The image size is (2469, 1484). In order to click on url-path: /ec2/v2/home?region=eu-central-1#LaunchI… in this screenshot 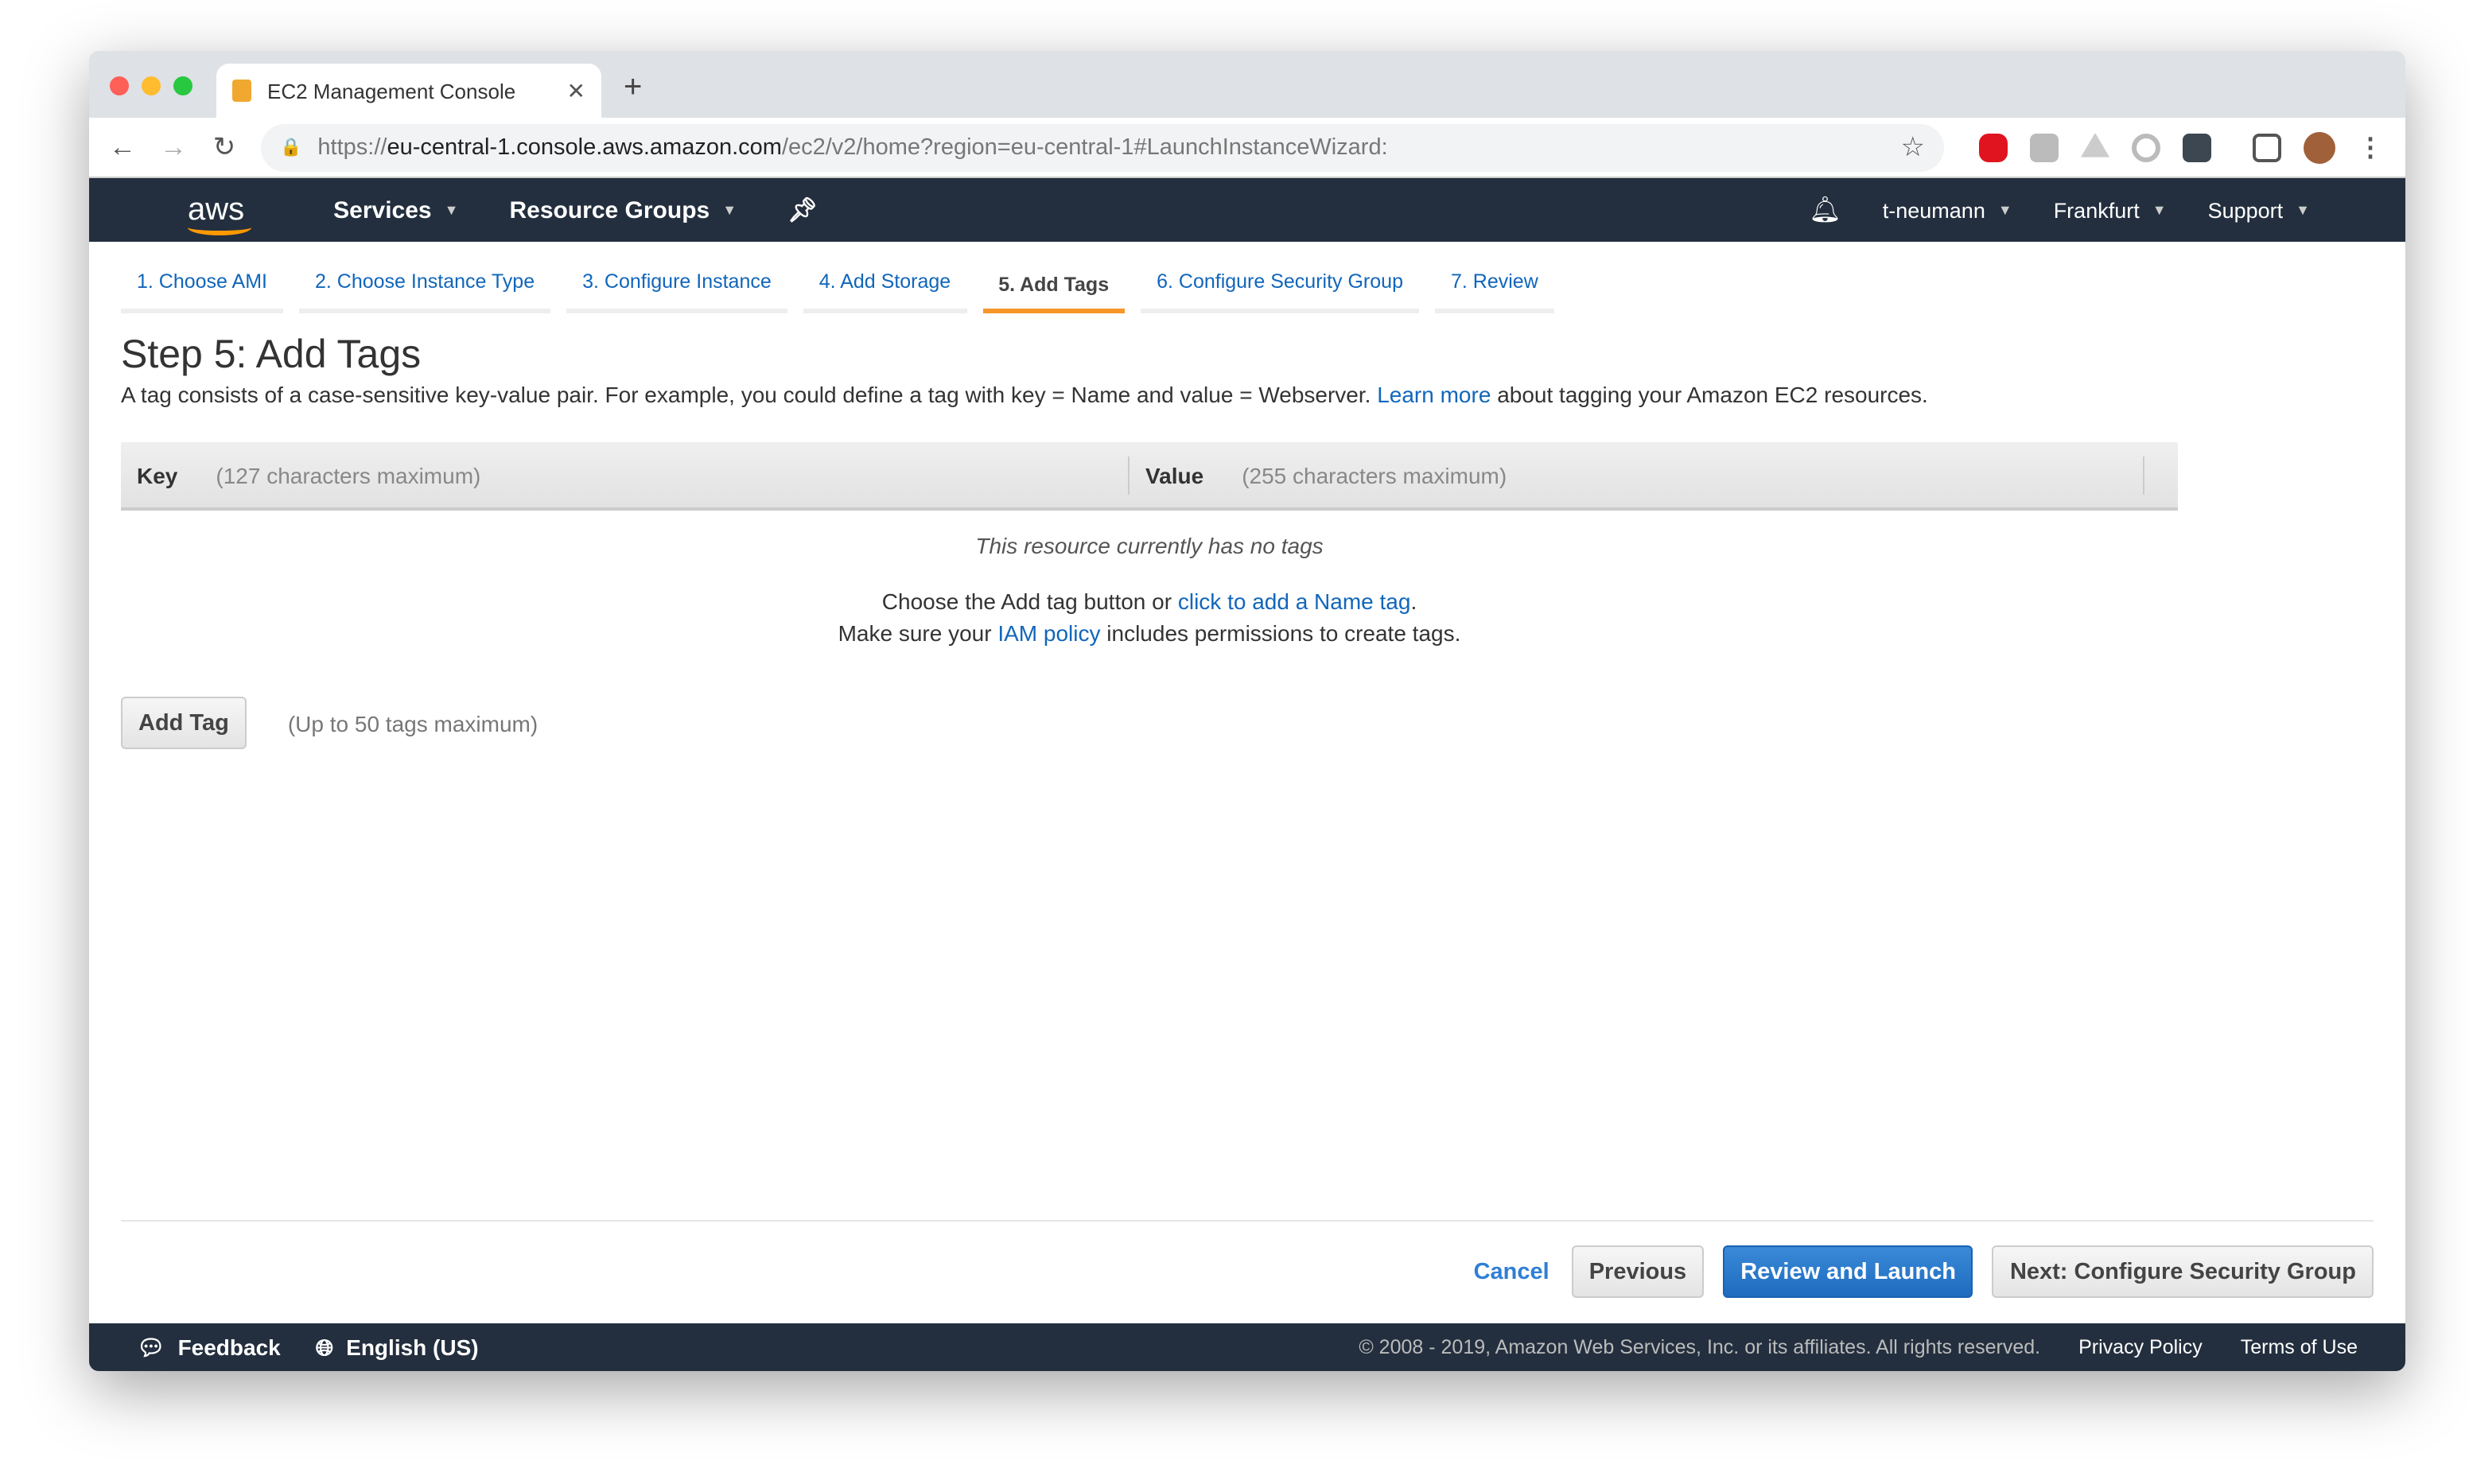, I will do `click(1084, 147)`.